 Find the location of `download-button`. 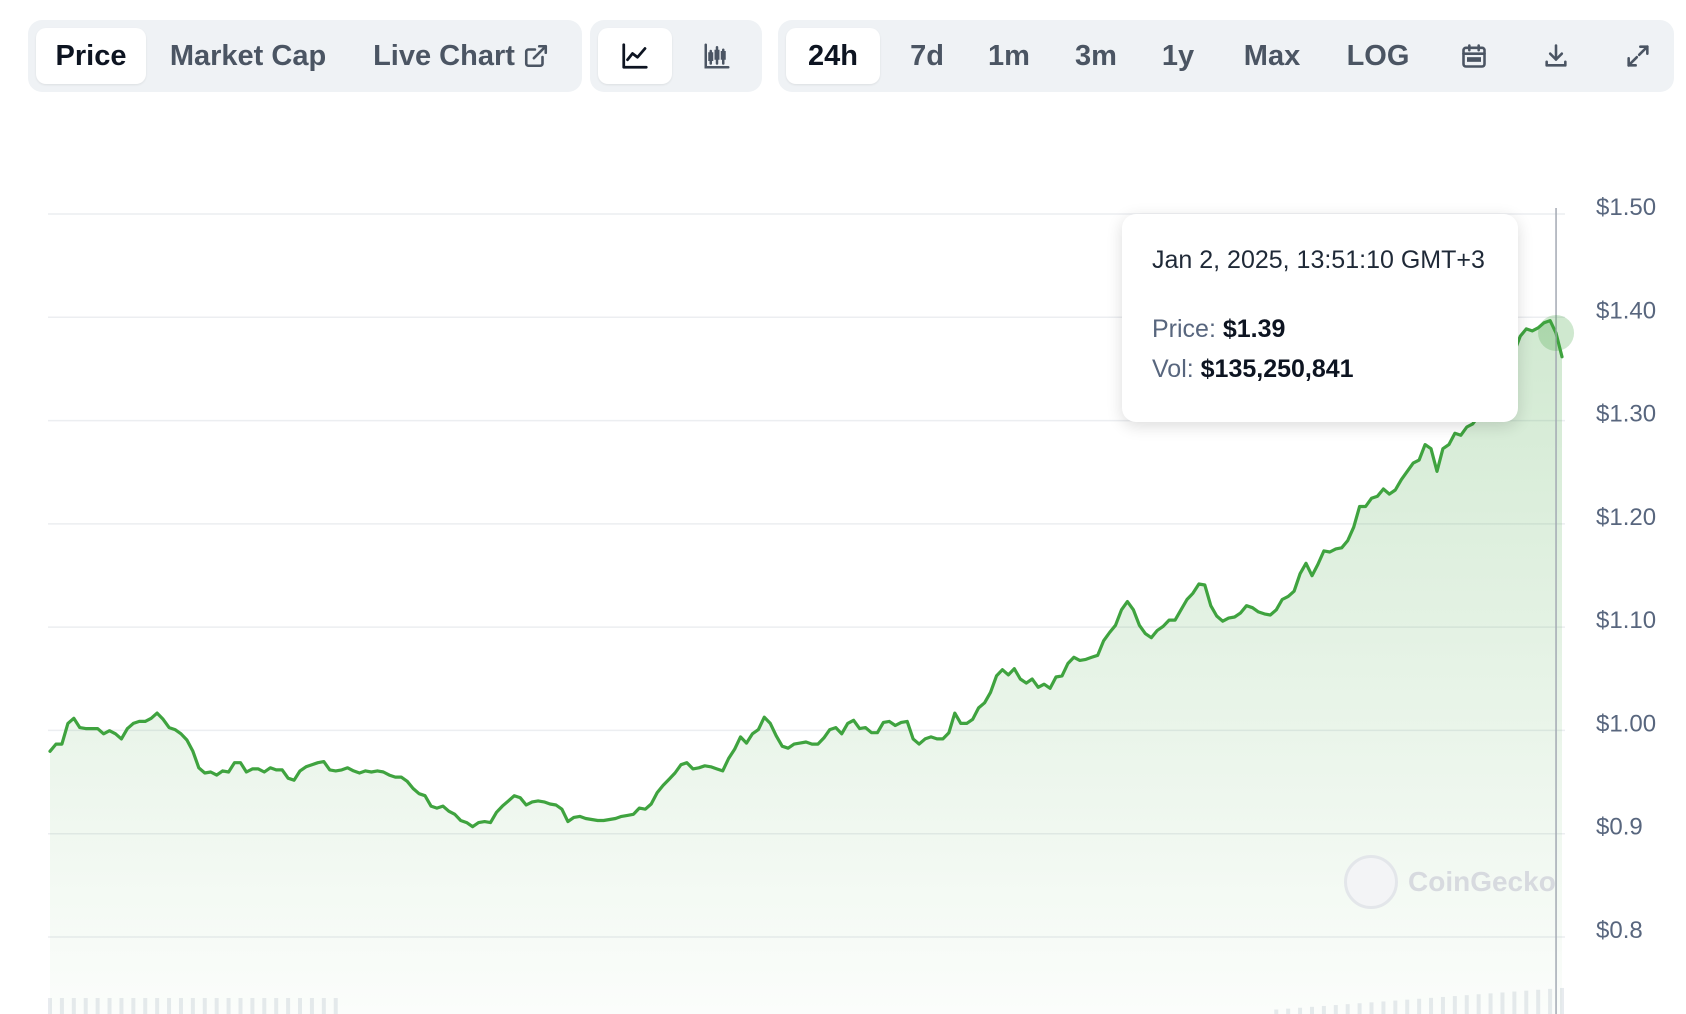

download-button is located at coordinates (1556, 56).